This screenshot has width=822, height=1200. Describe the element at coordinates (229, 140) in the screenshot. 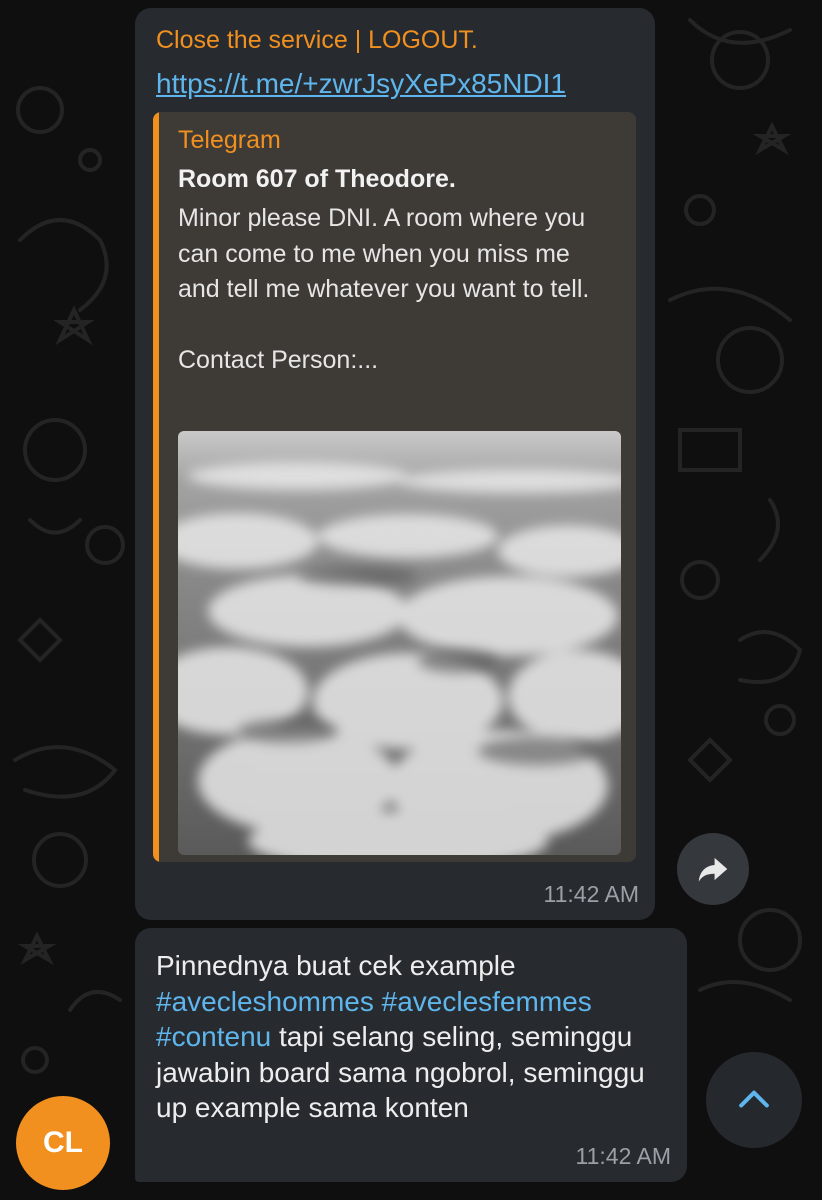

I see `preview-site-name: Telegram` at that location.